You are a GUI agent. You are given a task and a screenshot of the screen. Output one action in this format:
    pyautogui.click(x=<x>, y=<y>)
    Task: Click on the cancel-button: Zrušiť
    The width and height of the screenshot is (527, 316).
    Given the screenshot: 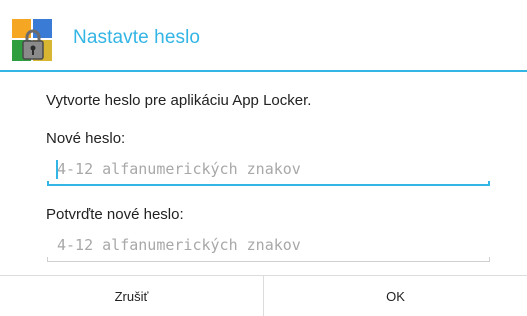 What is the action you would take?
    pyautogui.click(x=131, y=296)
    